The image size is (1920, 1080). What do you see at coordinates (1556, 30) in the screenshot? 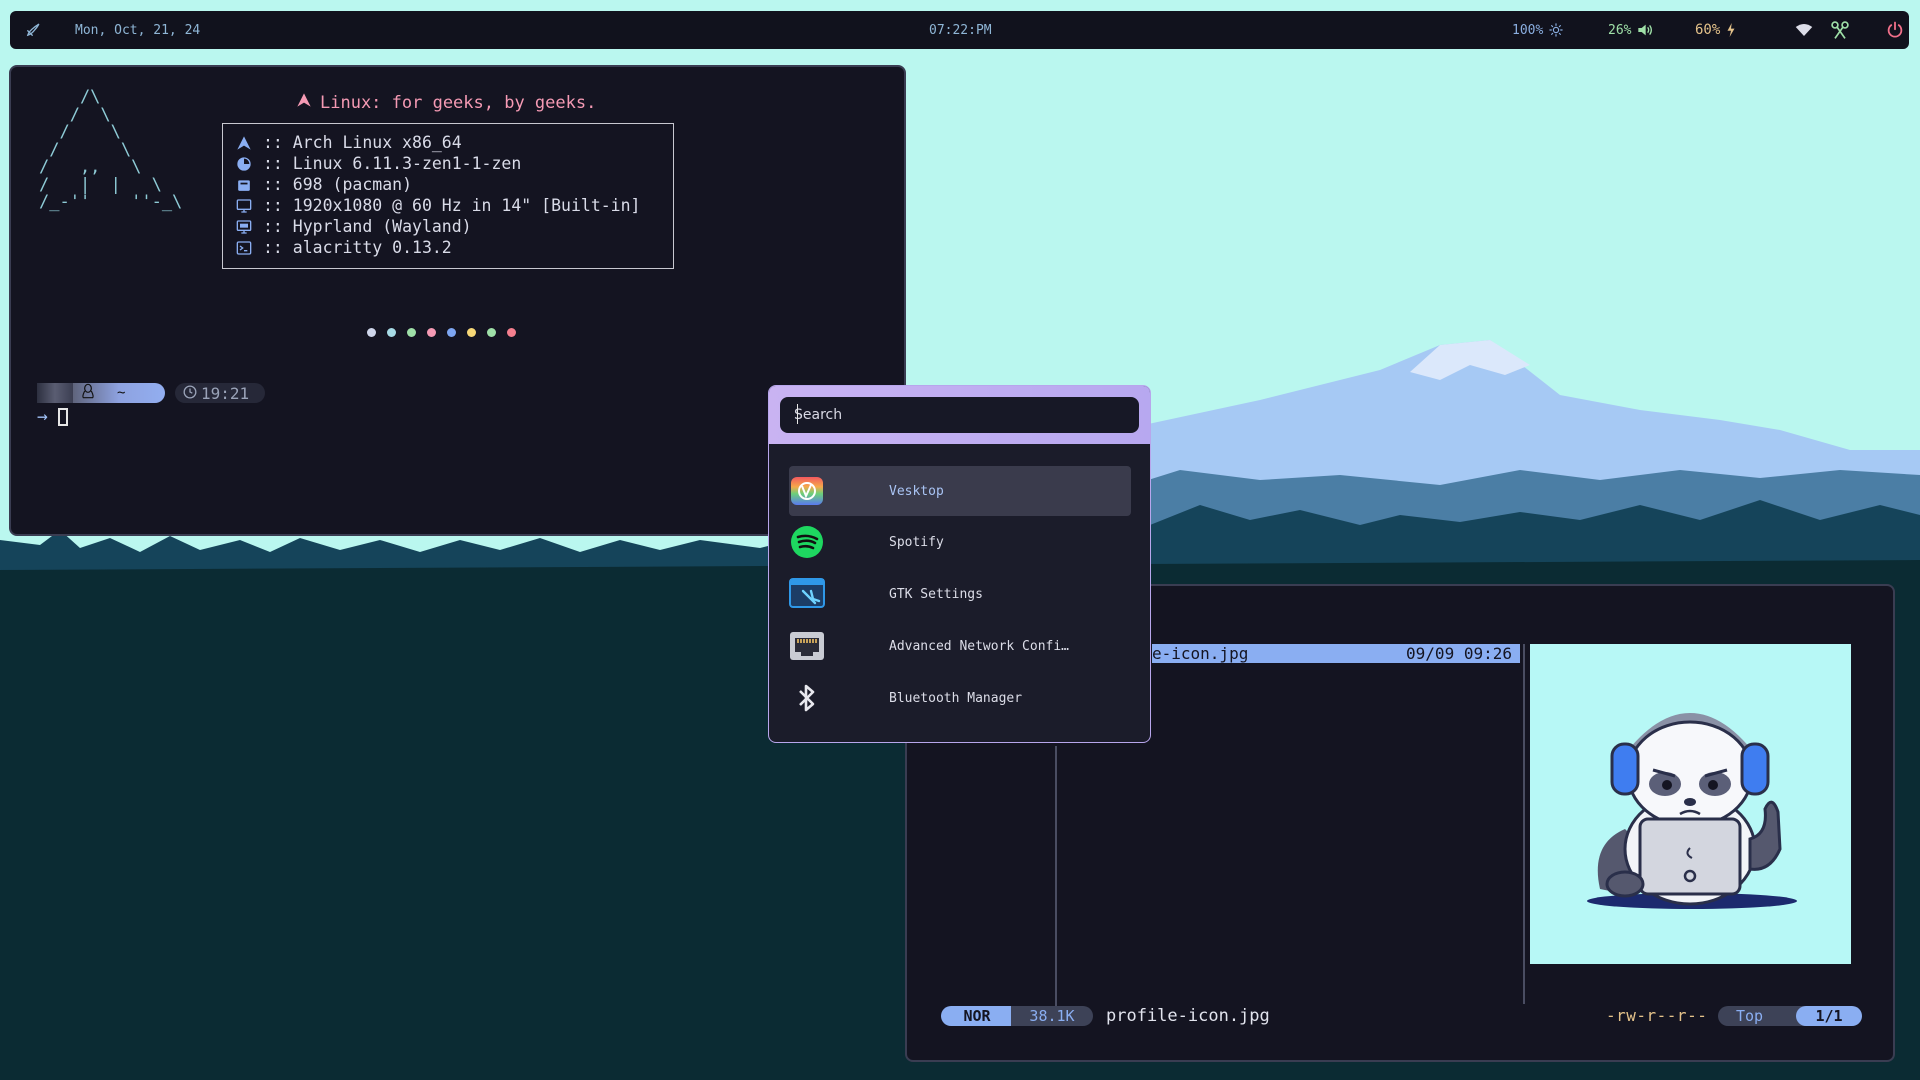
I see `sun-icon` at bounding box center [1556, 30].